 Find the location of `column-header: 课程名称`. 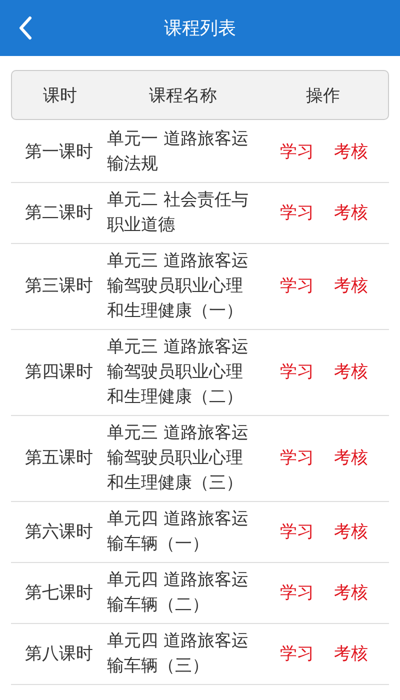

column-header: 课程名称 is located at coordinates (183, 95).